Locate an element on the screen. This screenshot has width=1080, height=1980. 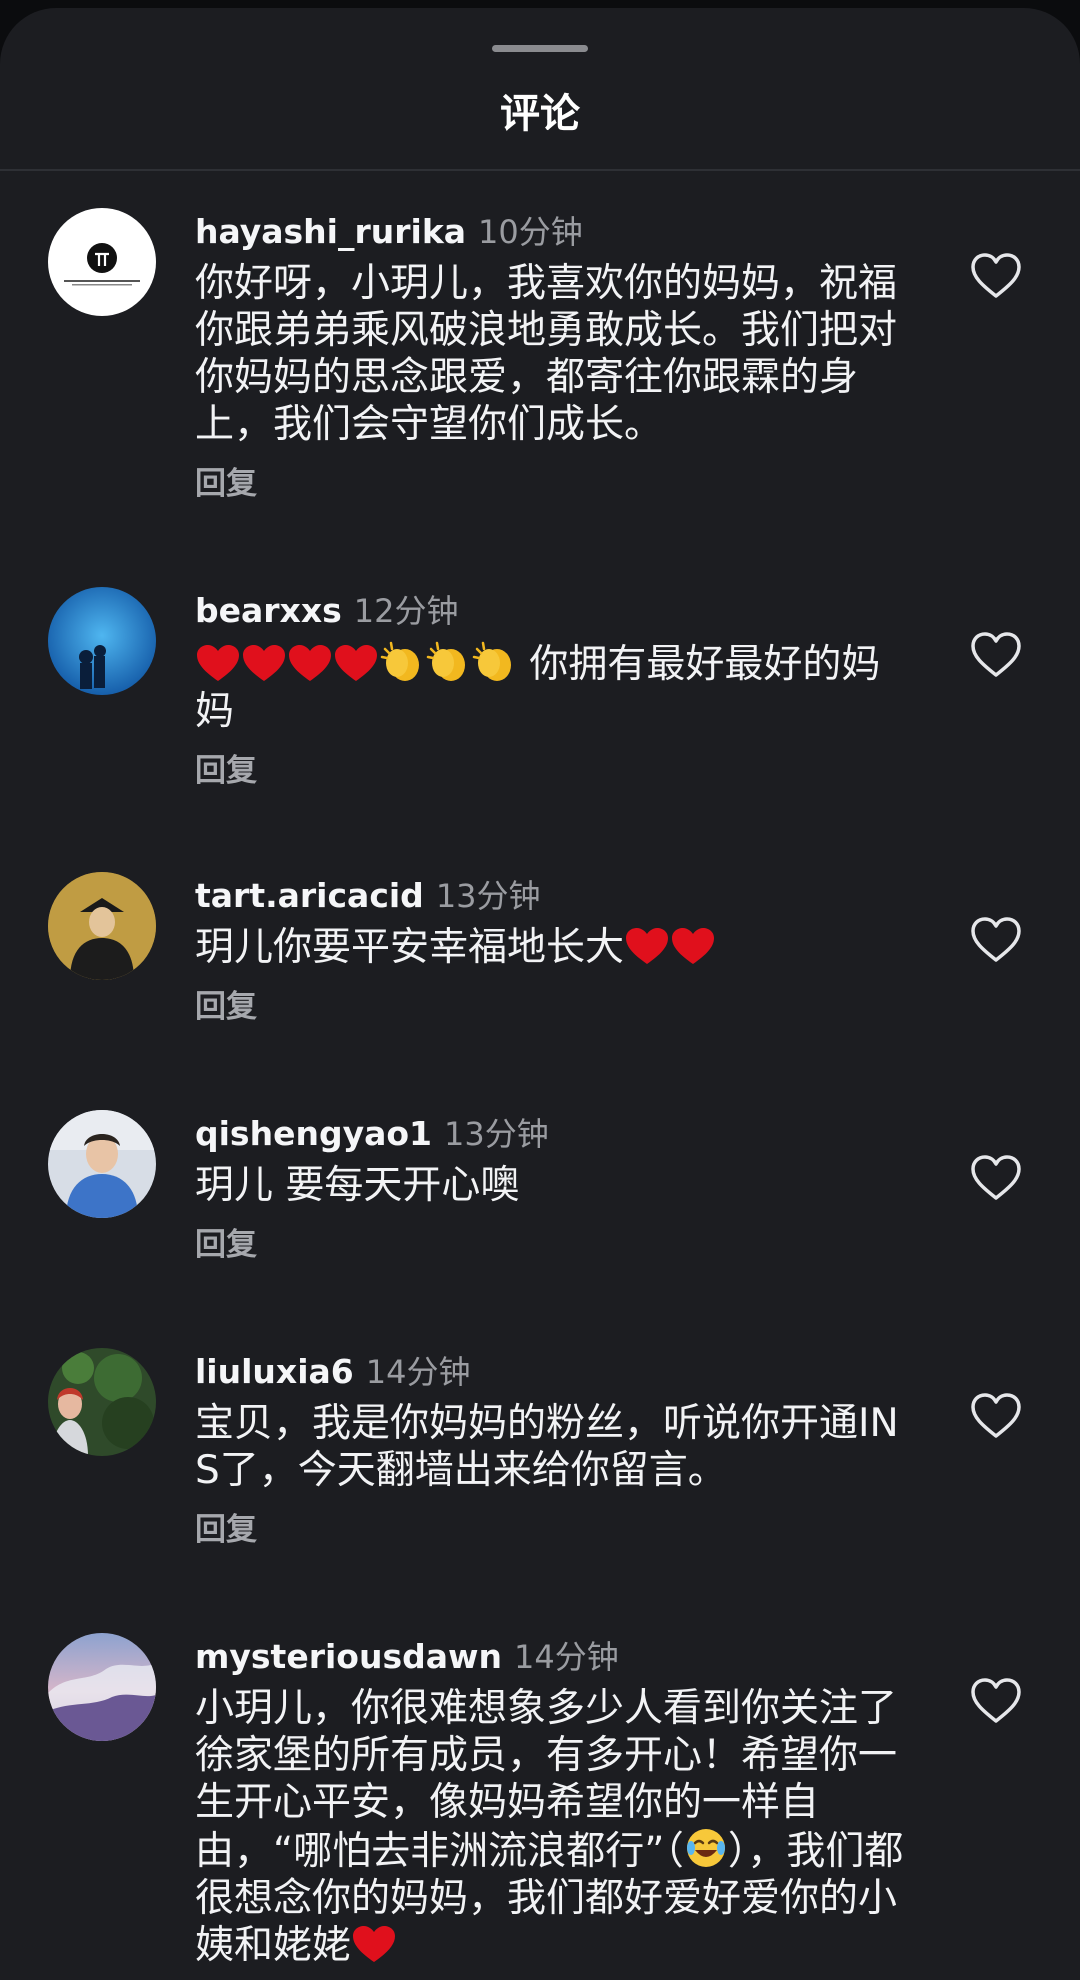
timestamp: 12分钟 is located at coordinates (406, 611).